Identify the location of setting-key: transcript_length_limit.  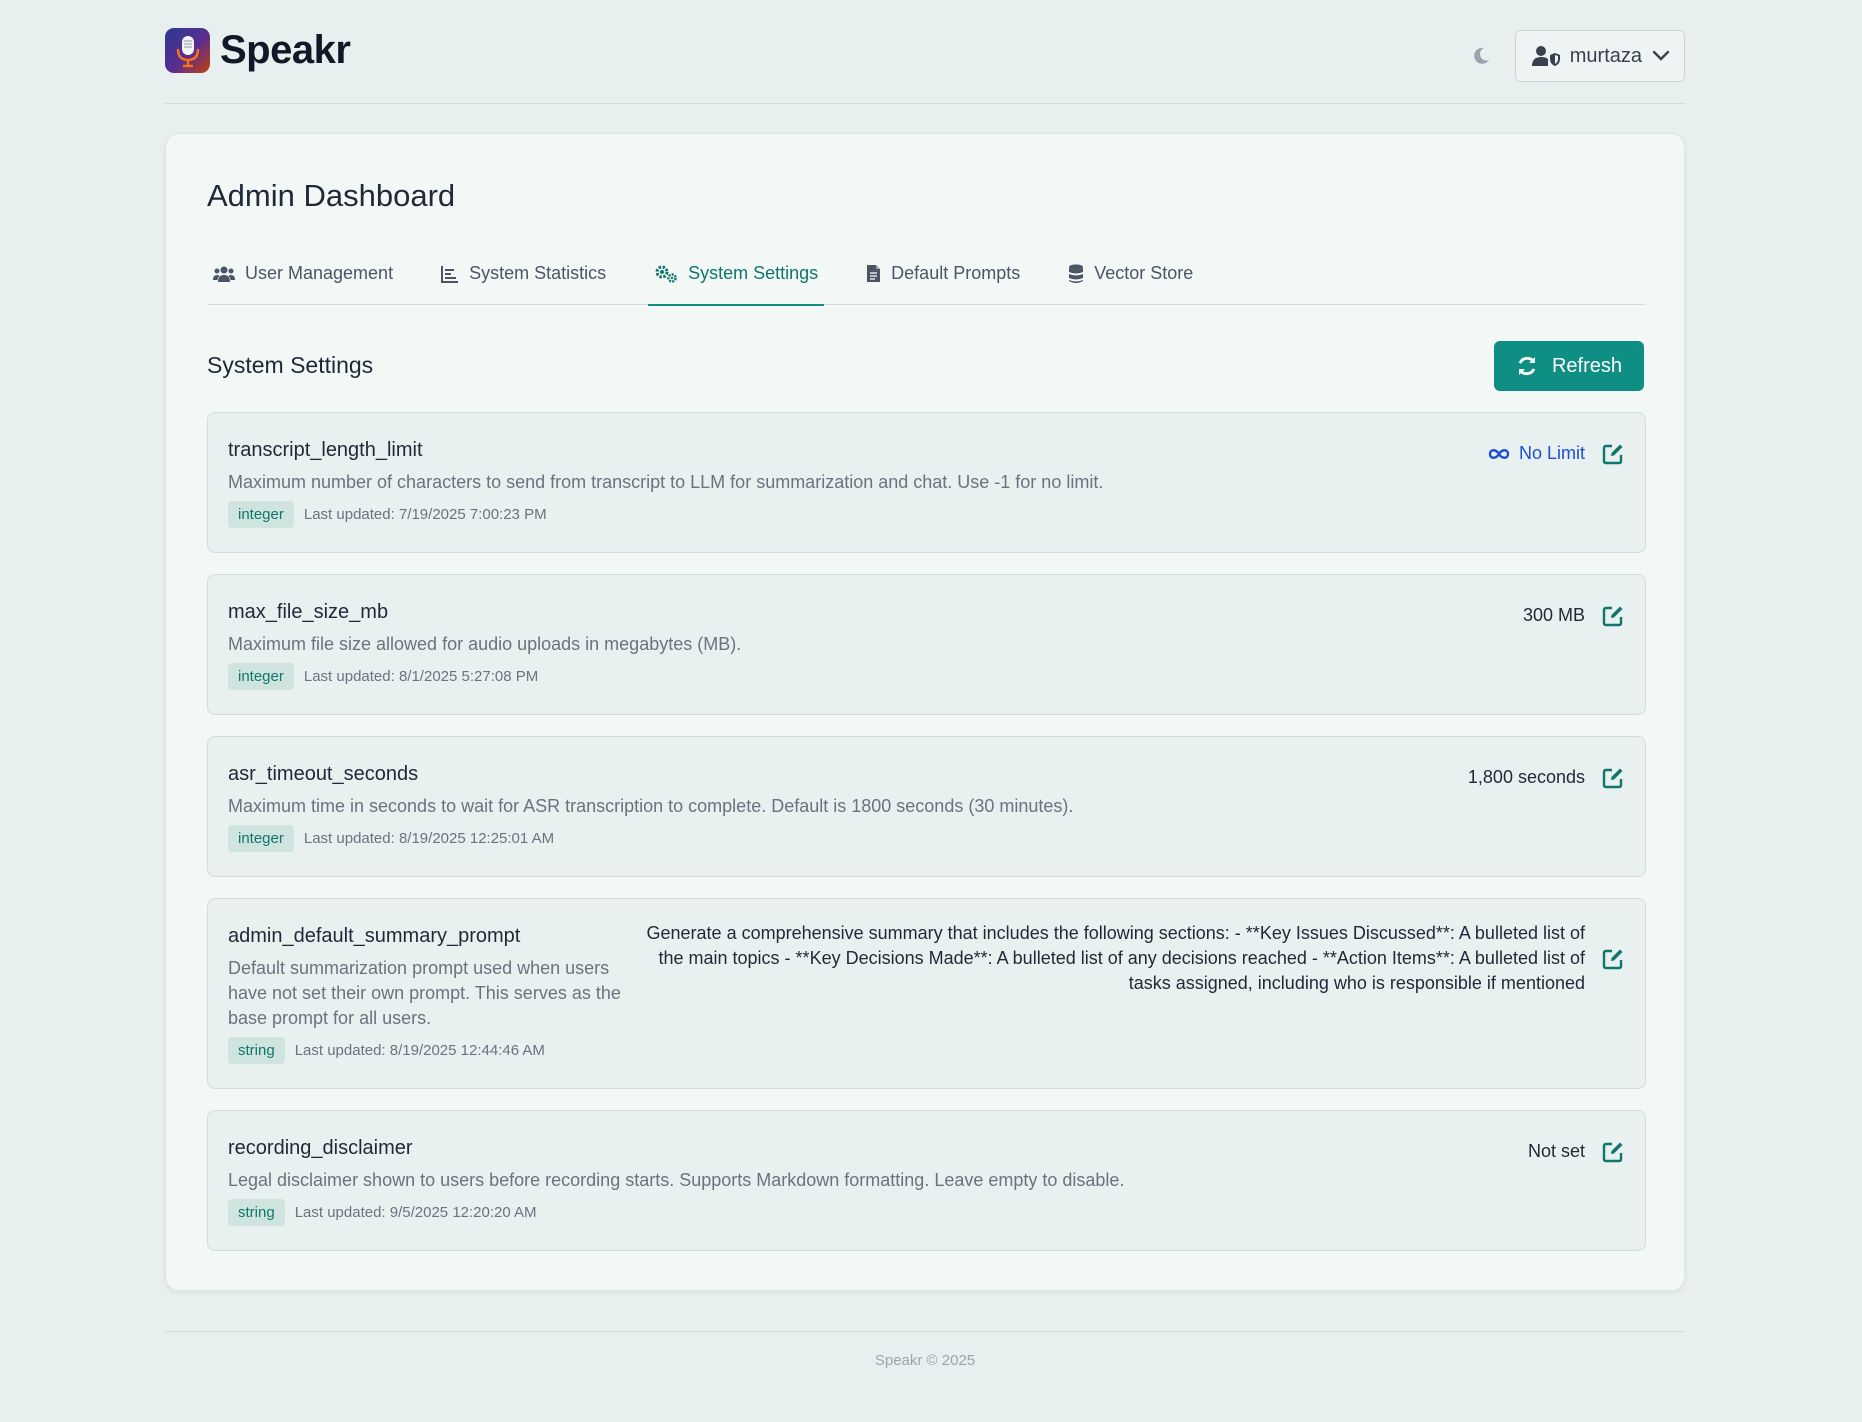
(325, 450).